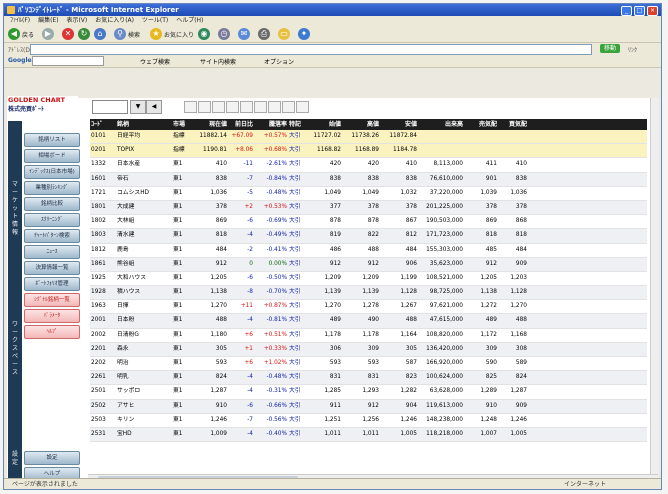  What do you see at coordinates (441, 124) in the screenshot?
I see `column-header: 出来高` at bounding box center [441, 124].